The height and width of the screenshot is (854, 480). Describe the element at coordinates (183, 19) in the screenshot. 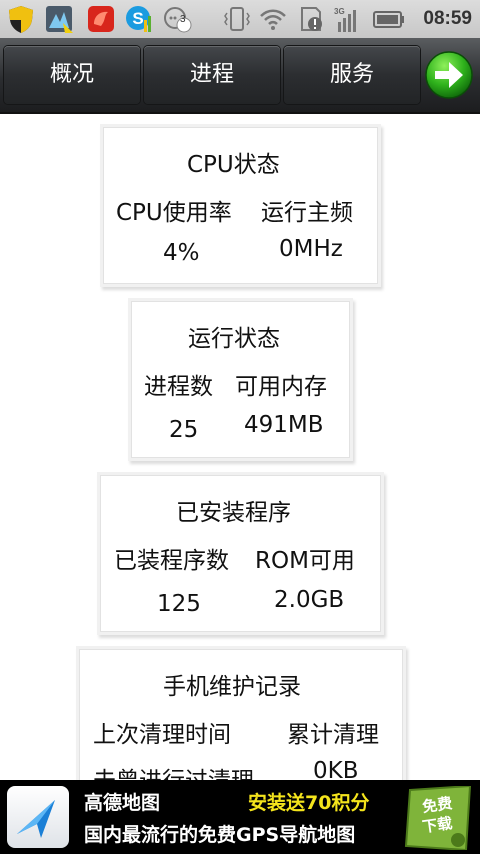

I see `notification-count: 3` at that location.